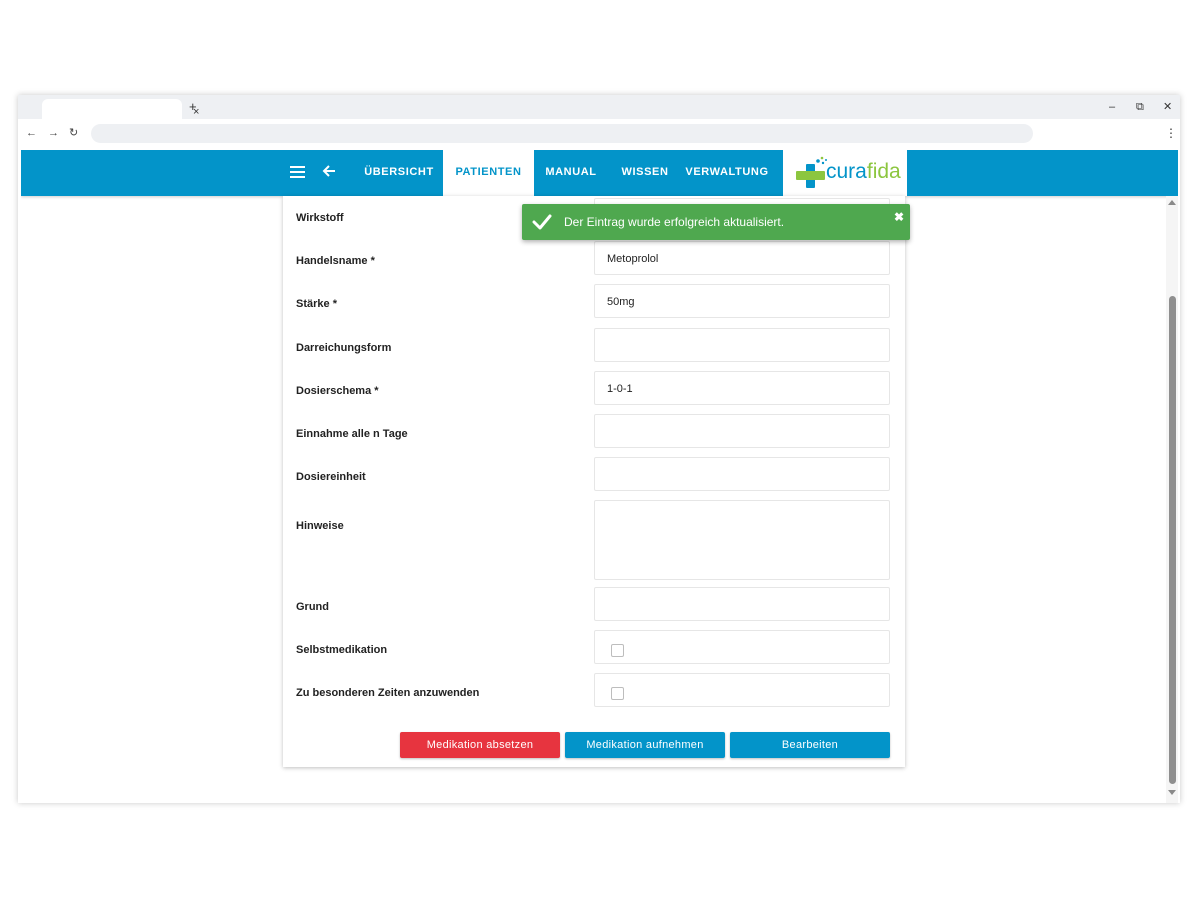  What do you see at coordinates (863, 171) in the screenshot?
I see `logo-wordmark: curafida` at bounding box center [863, 171].